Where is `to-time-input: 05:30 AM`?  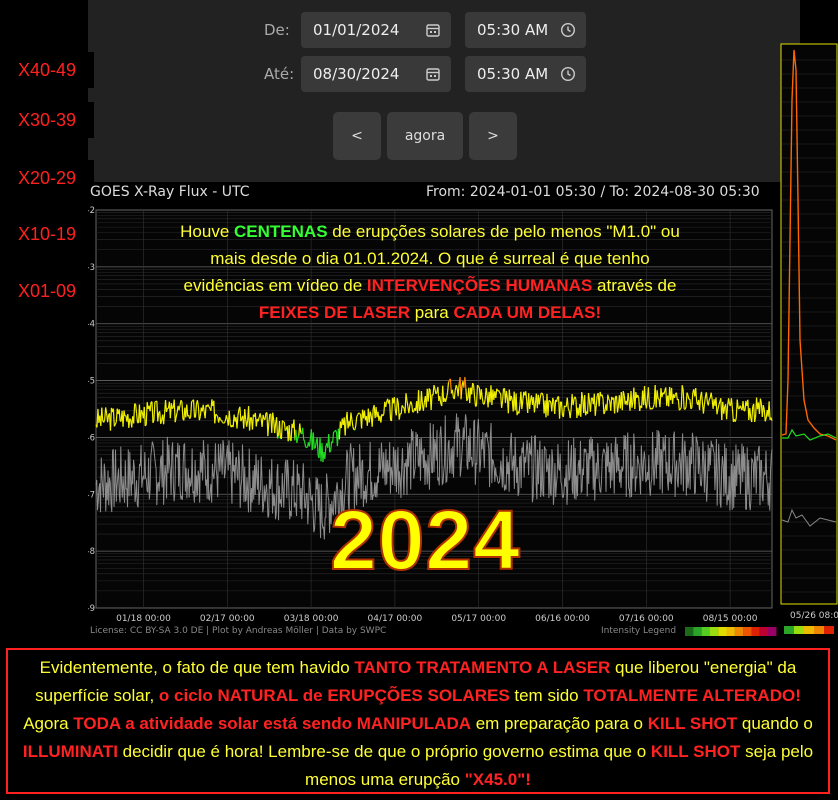
to-time-input: 05:30 AM is located at coordinates (525, 74).